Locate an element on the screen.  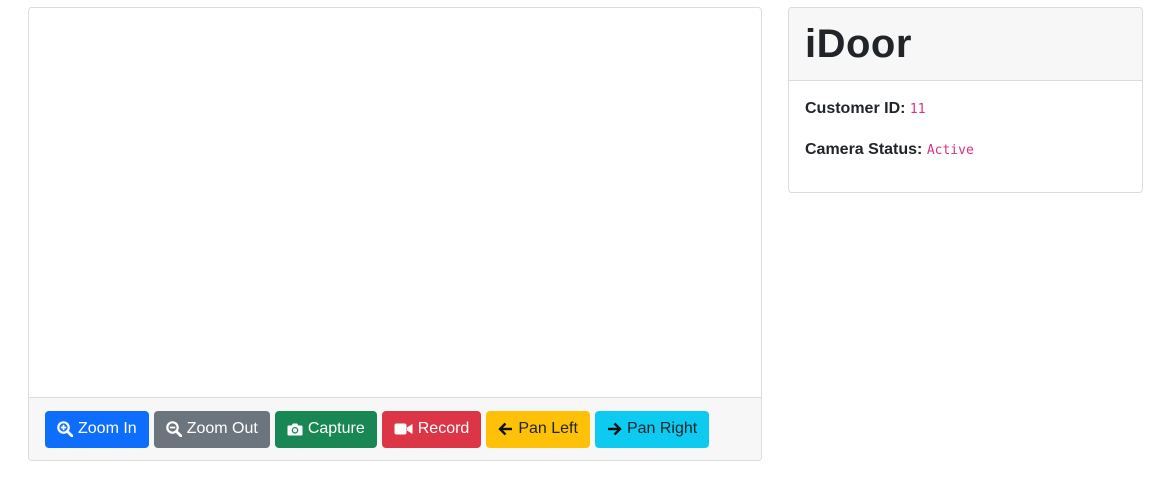
zoom-out-button: Zoom Out is located at coordinates (211, 429).